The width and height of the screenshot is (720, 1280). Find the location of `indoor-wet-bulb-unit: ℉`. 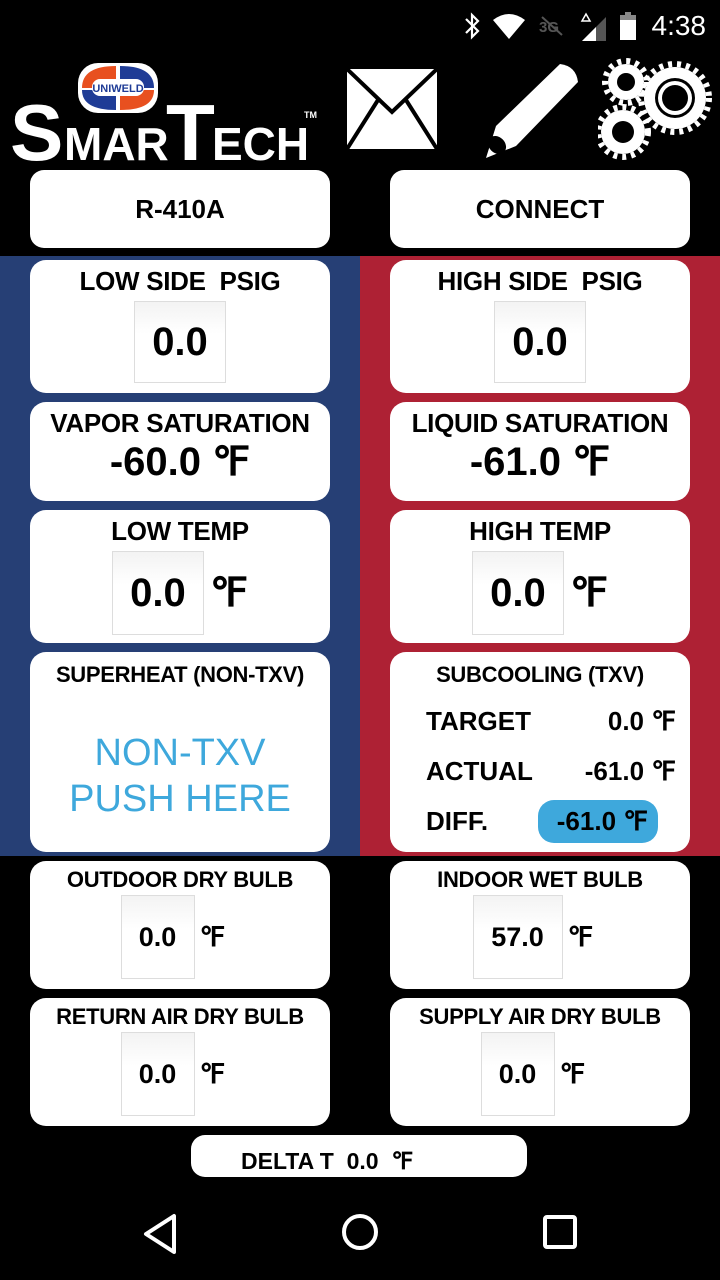

indoor-wet-bulb-unit: ℉ is located at coordinates (580, 936).